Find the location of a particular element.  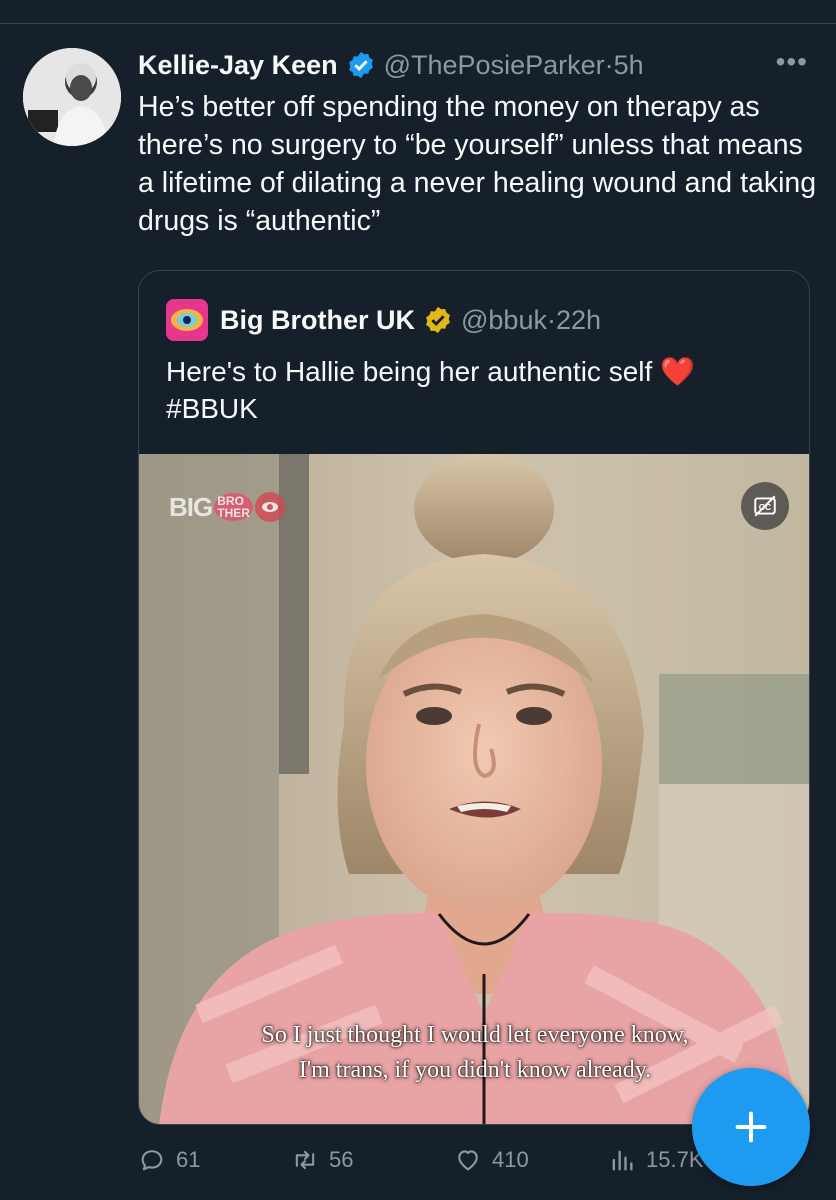

like-count: 410 is located at coordinates (510, 1159).